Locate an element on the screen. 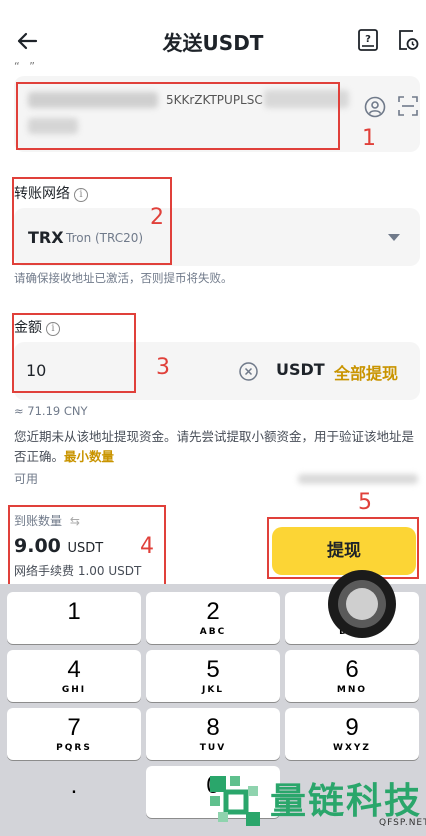  annotation-number: 3 is located at coordinates (163, 367).